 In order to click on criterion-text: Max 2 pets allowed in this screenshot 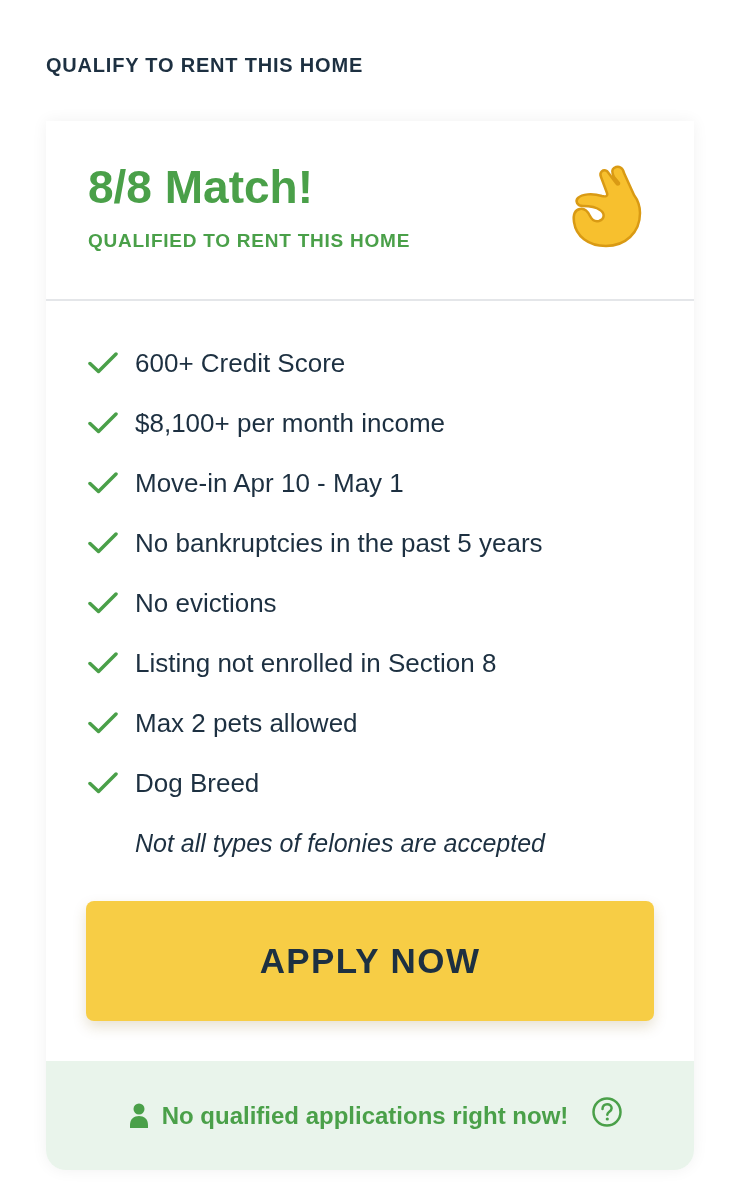, I will do `click(246, 723)`.